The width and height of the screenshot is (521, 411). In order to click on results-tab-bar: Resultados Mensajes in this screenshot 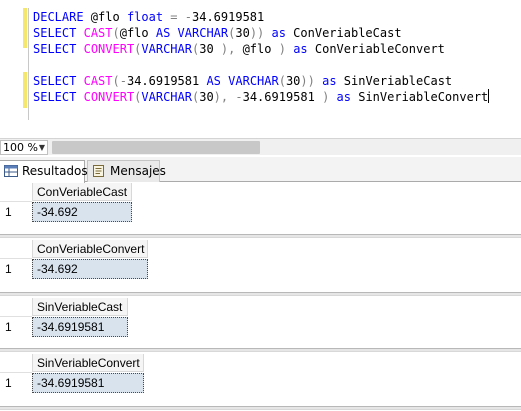, I will do `click(260, 170)`.